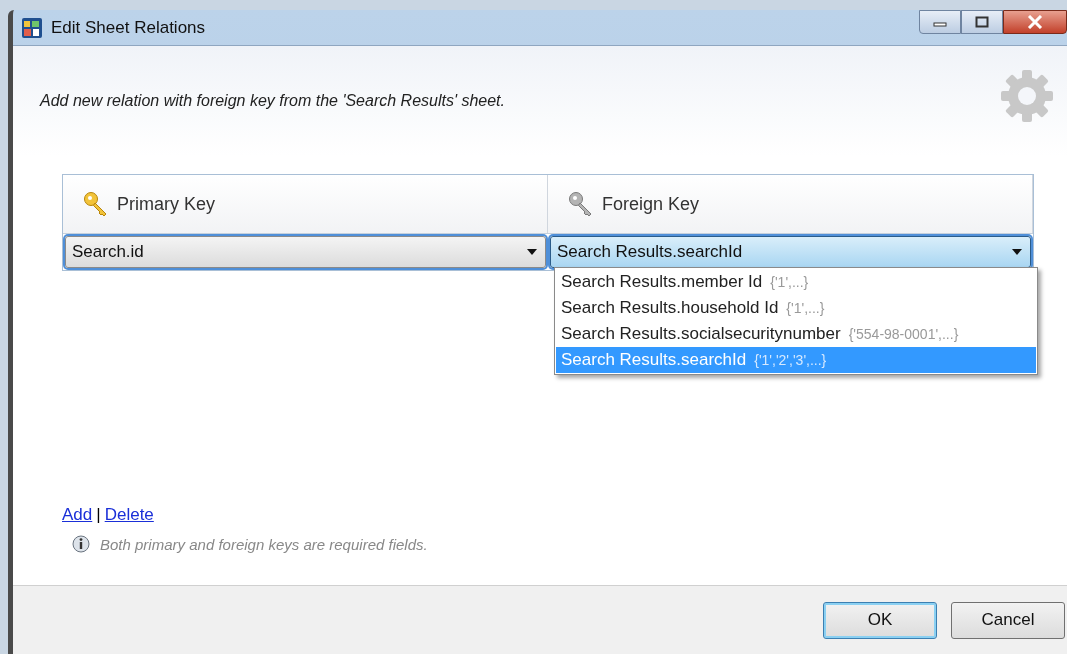 This screenshot has height=654, width=1067. What do you see at coordinates (790, 252) in the screenshot?
I see `dropdown-field: Search Results.searchId` at bounding box center [790, 252].